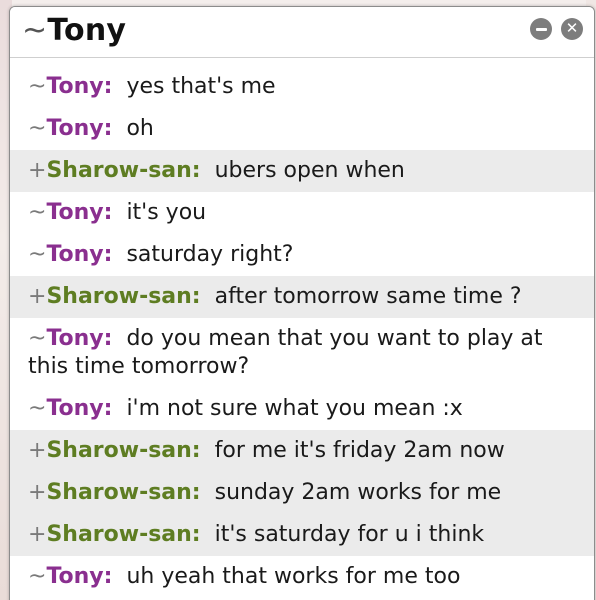 Image resolution: width=596 pixels, height=600 pixels. Describe the element at coordinates (35, 30) in the screenshot. I see `title-prefix: ~` at that location.